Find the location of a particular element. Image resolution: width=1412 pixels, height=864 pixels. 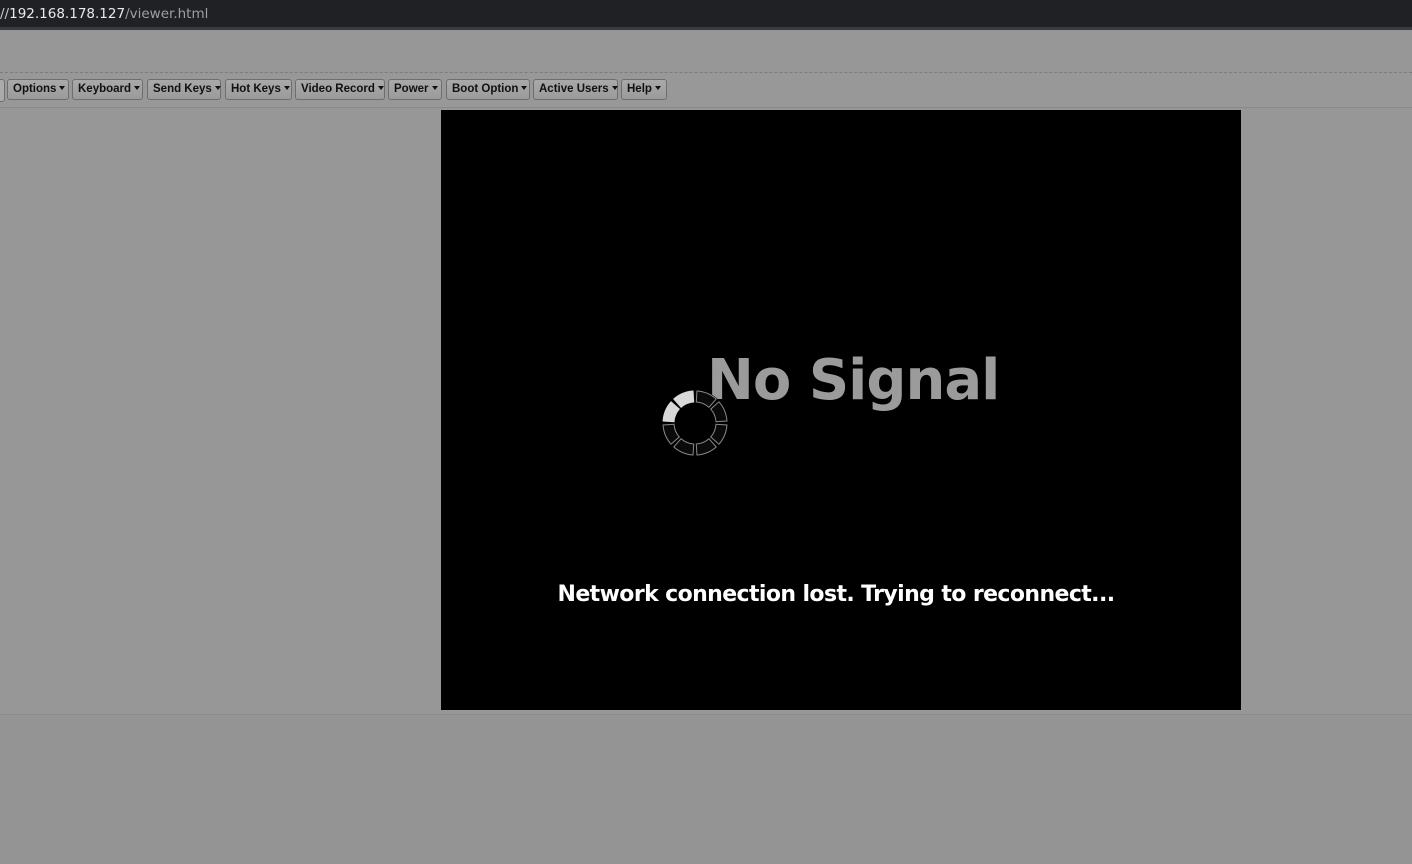

menu-keyboard: Keyboard is located at coordinates (107, 89).